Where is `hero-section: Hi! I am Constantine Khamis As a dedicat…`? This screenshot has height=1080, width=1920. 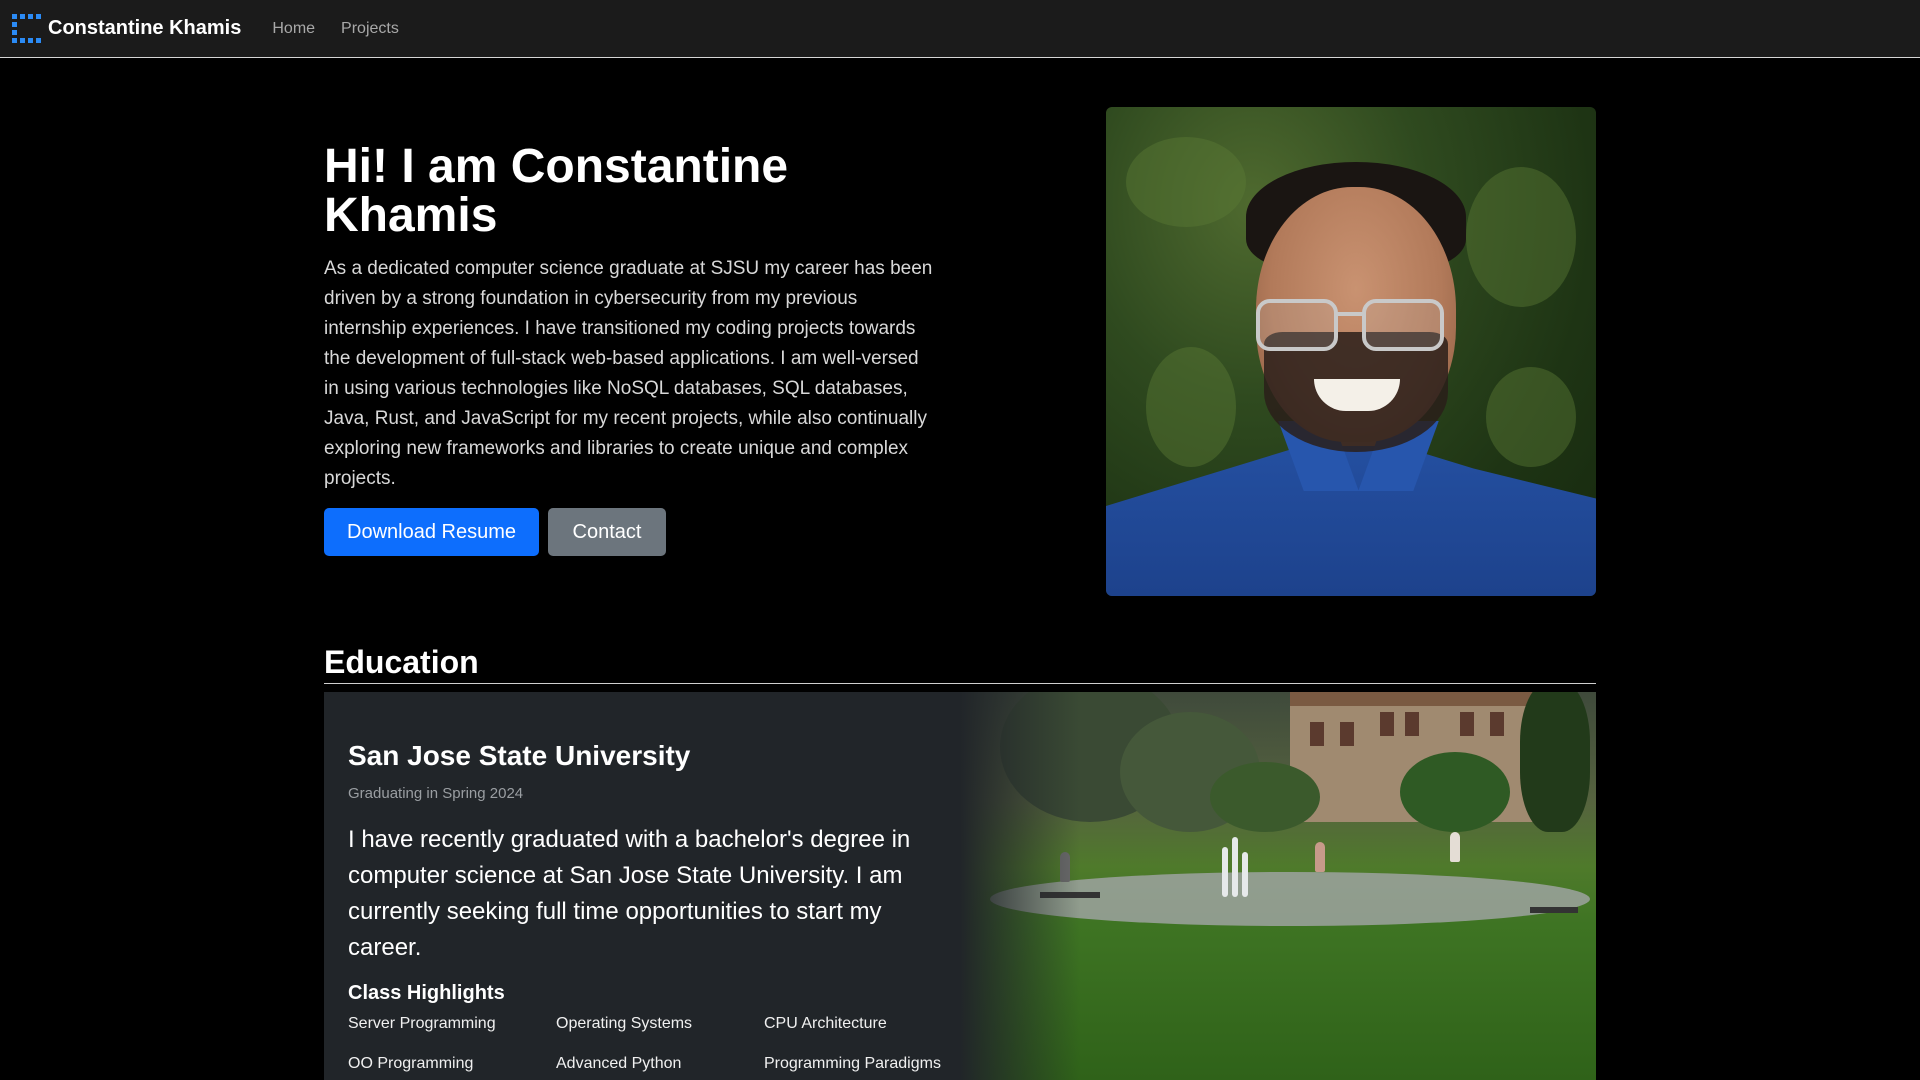
hero-section: Hi! I am Constantine Khamis As a dedicat… is located at coordinates (631, 349).